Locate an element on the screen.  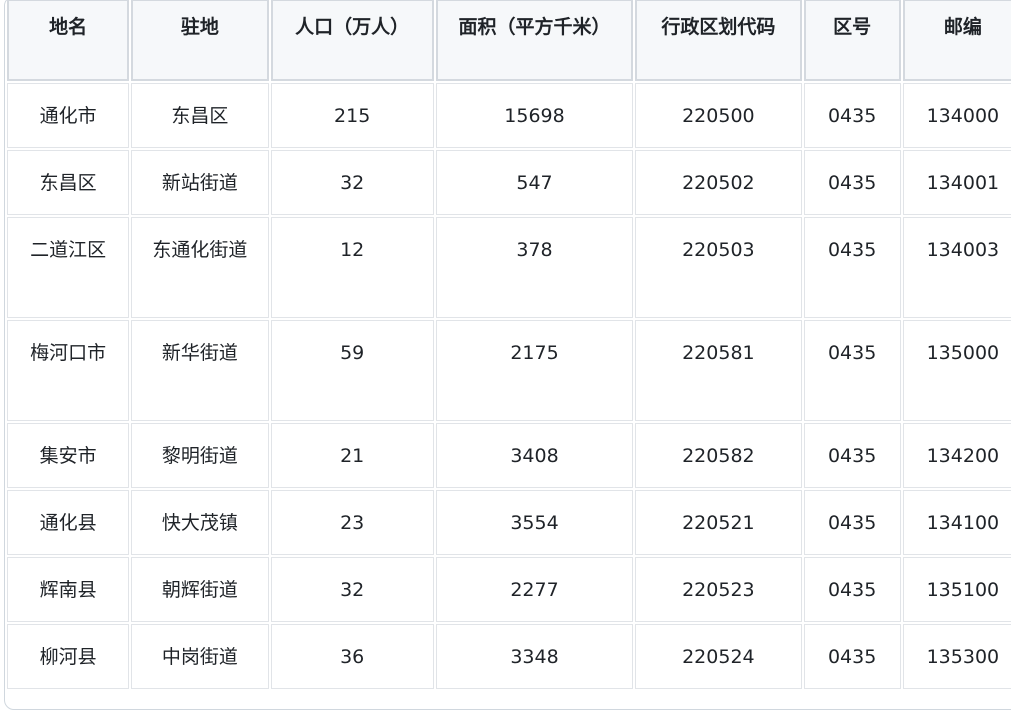
cell-place-name: 梅河口市 is located at coordinates (68, 370).